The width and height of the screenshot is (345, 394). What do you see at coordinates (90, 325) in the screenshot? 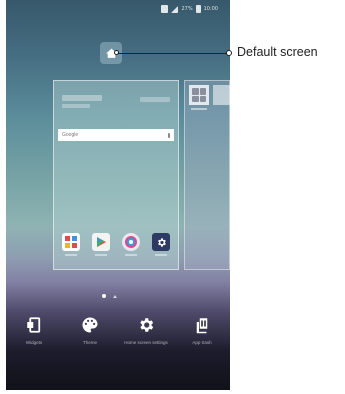
I see `palette-icon` at bounding box center [90, 325].